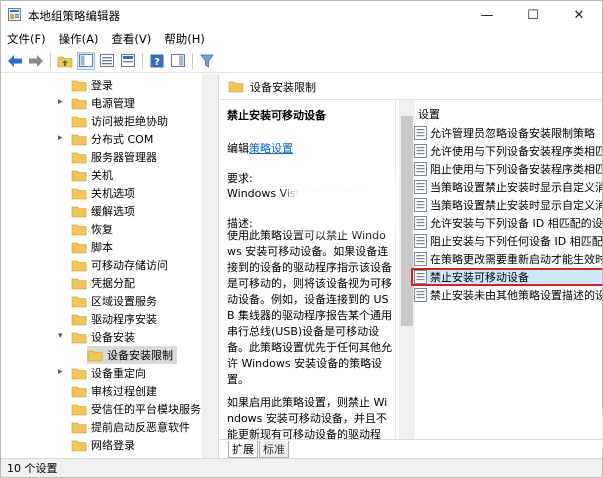 Image resolution: width=603 pixels, height=478 pixels. Describe the element at coordinates (119, 265) in the screenshot. I see `tree-item: 可移动存储访问` at that location.